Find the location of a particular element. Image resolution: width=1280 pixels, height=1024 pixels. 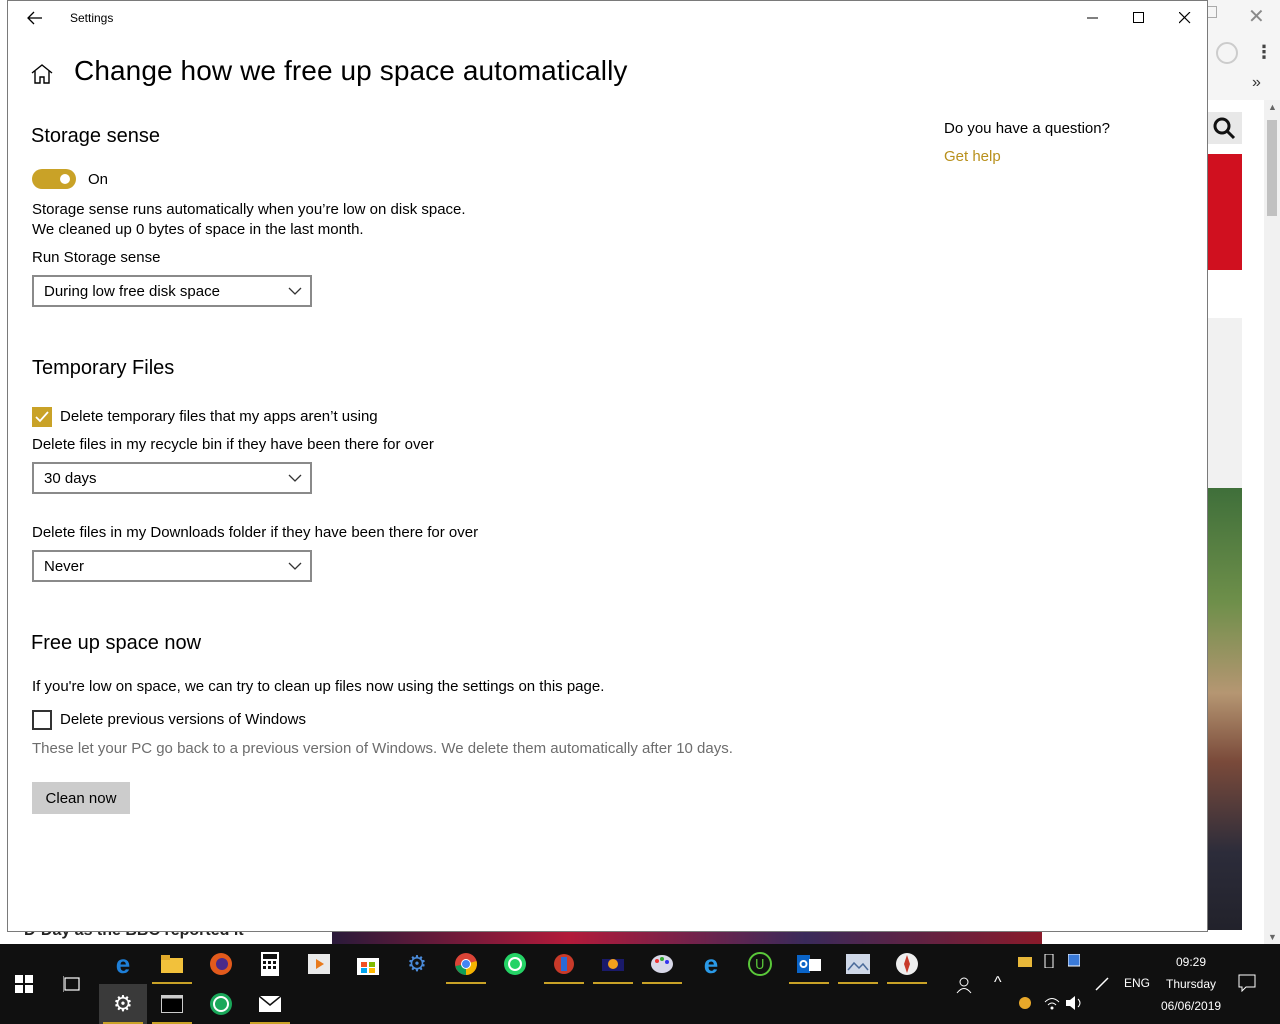

close-button is located at coordinates (1185, 18).